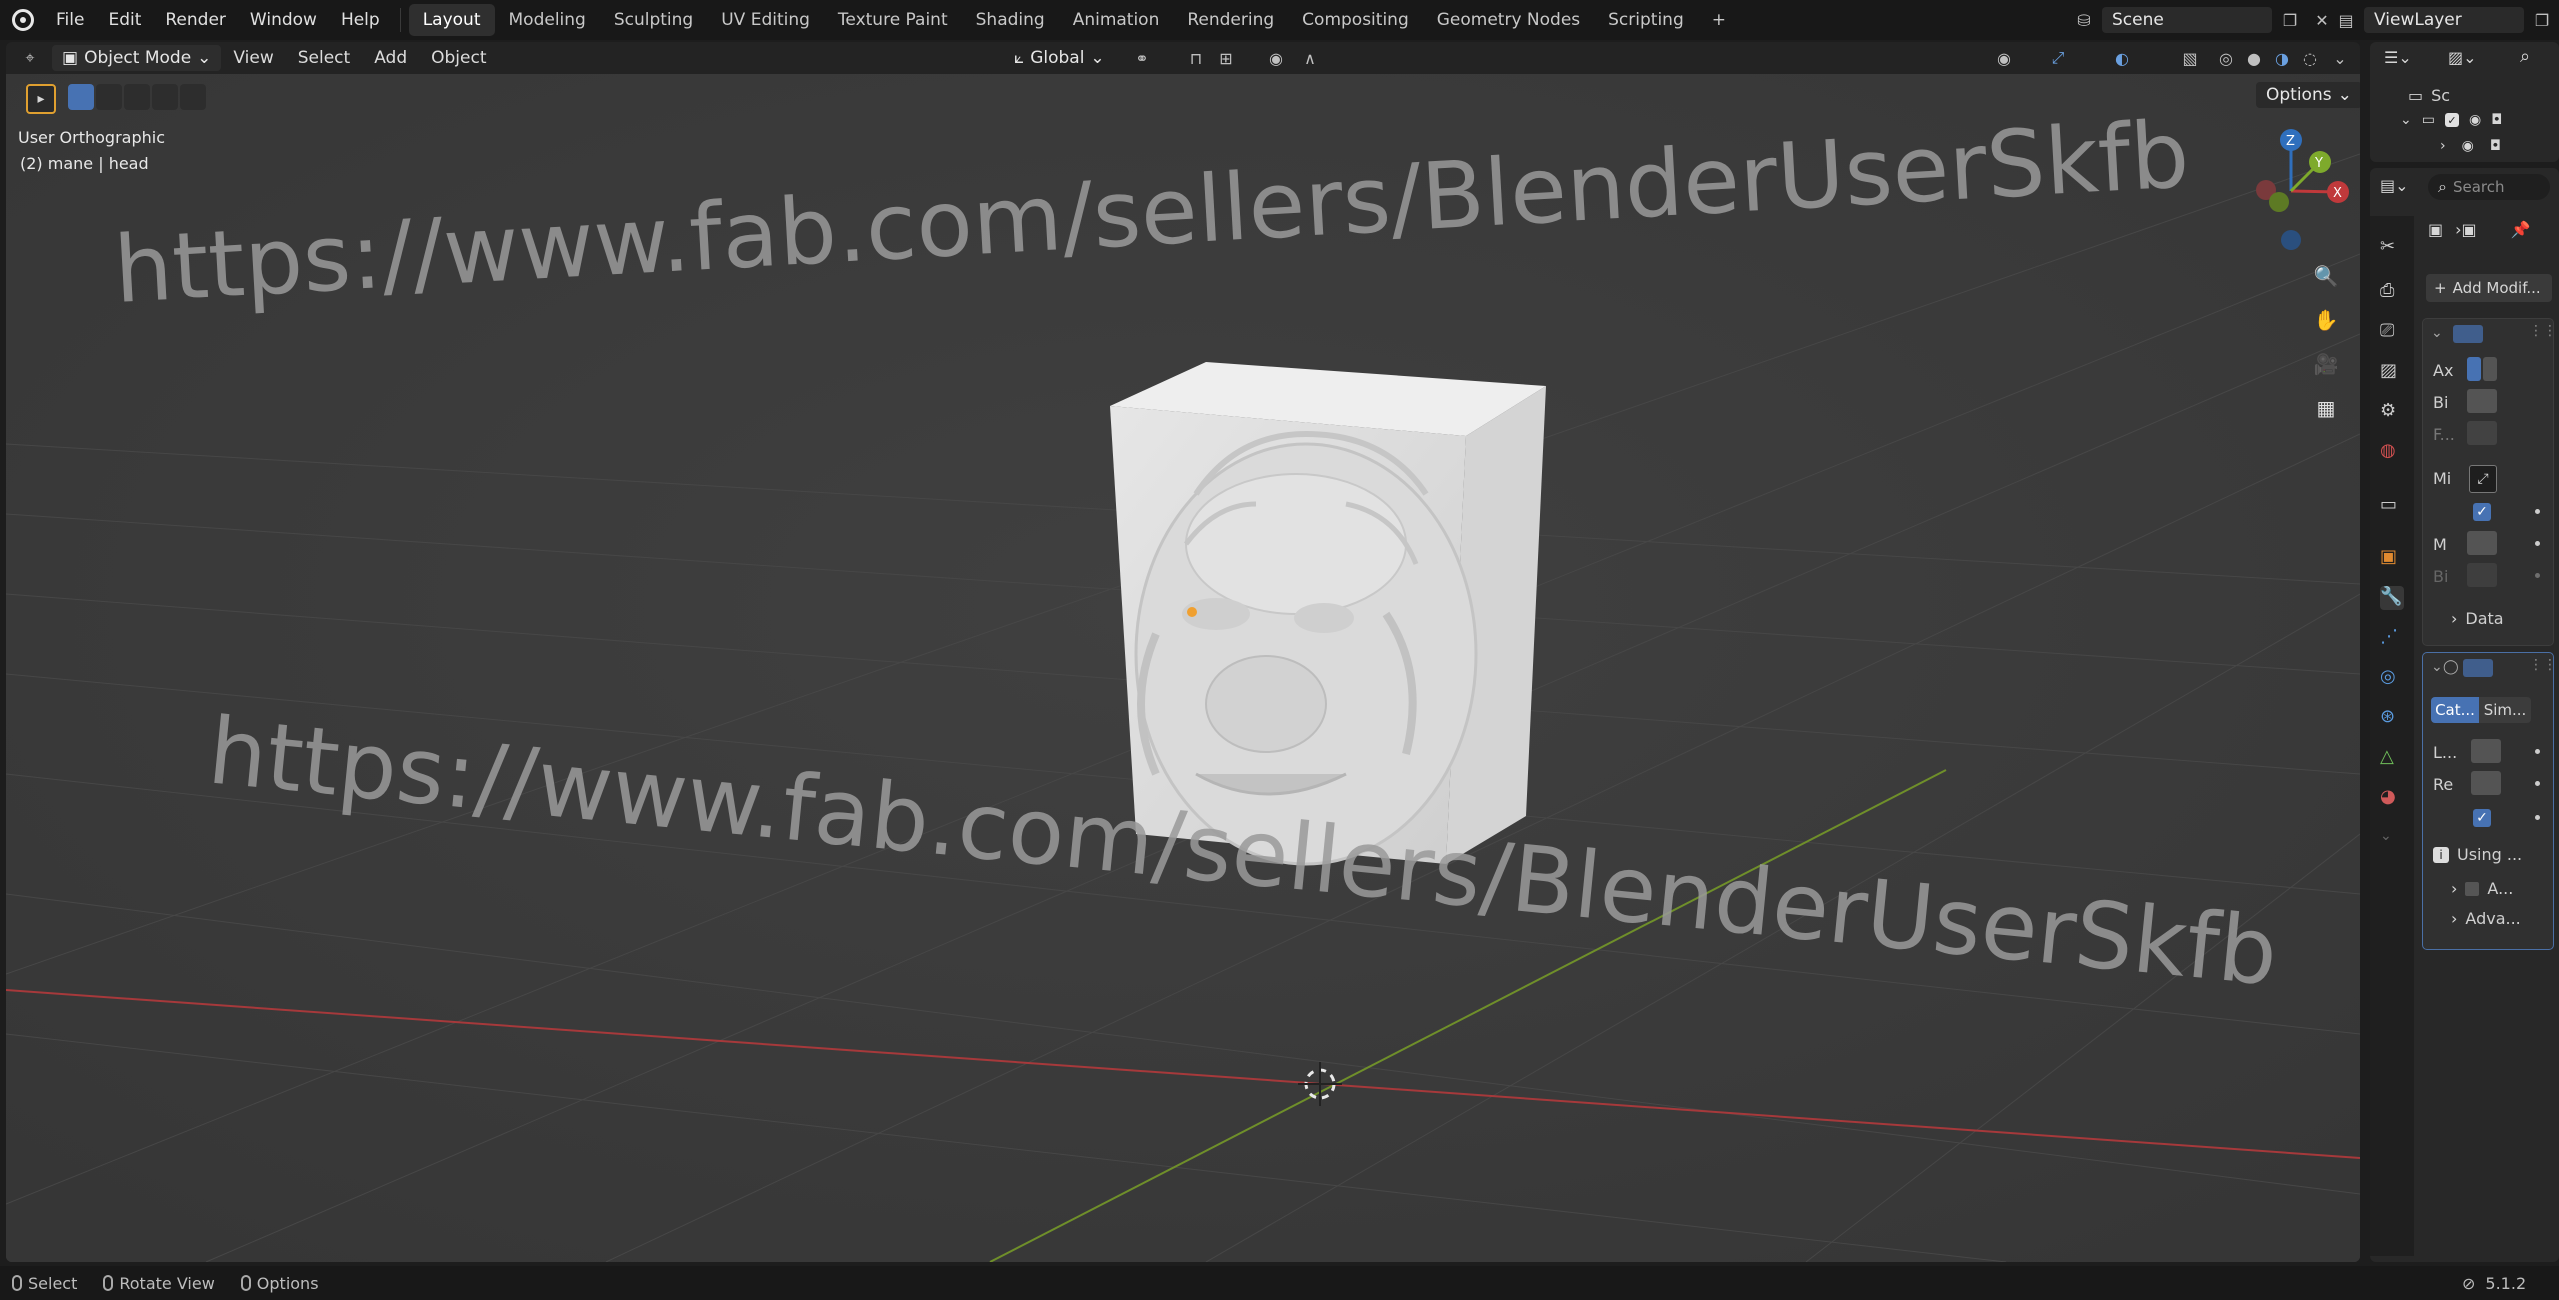 The height and width of the screenshot is (1300, 2559). What do you see at coordinates (2482, 512) in the screenshot?
I see `clipping-checkbox: ✓` at bounding box center [2482, 512].